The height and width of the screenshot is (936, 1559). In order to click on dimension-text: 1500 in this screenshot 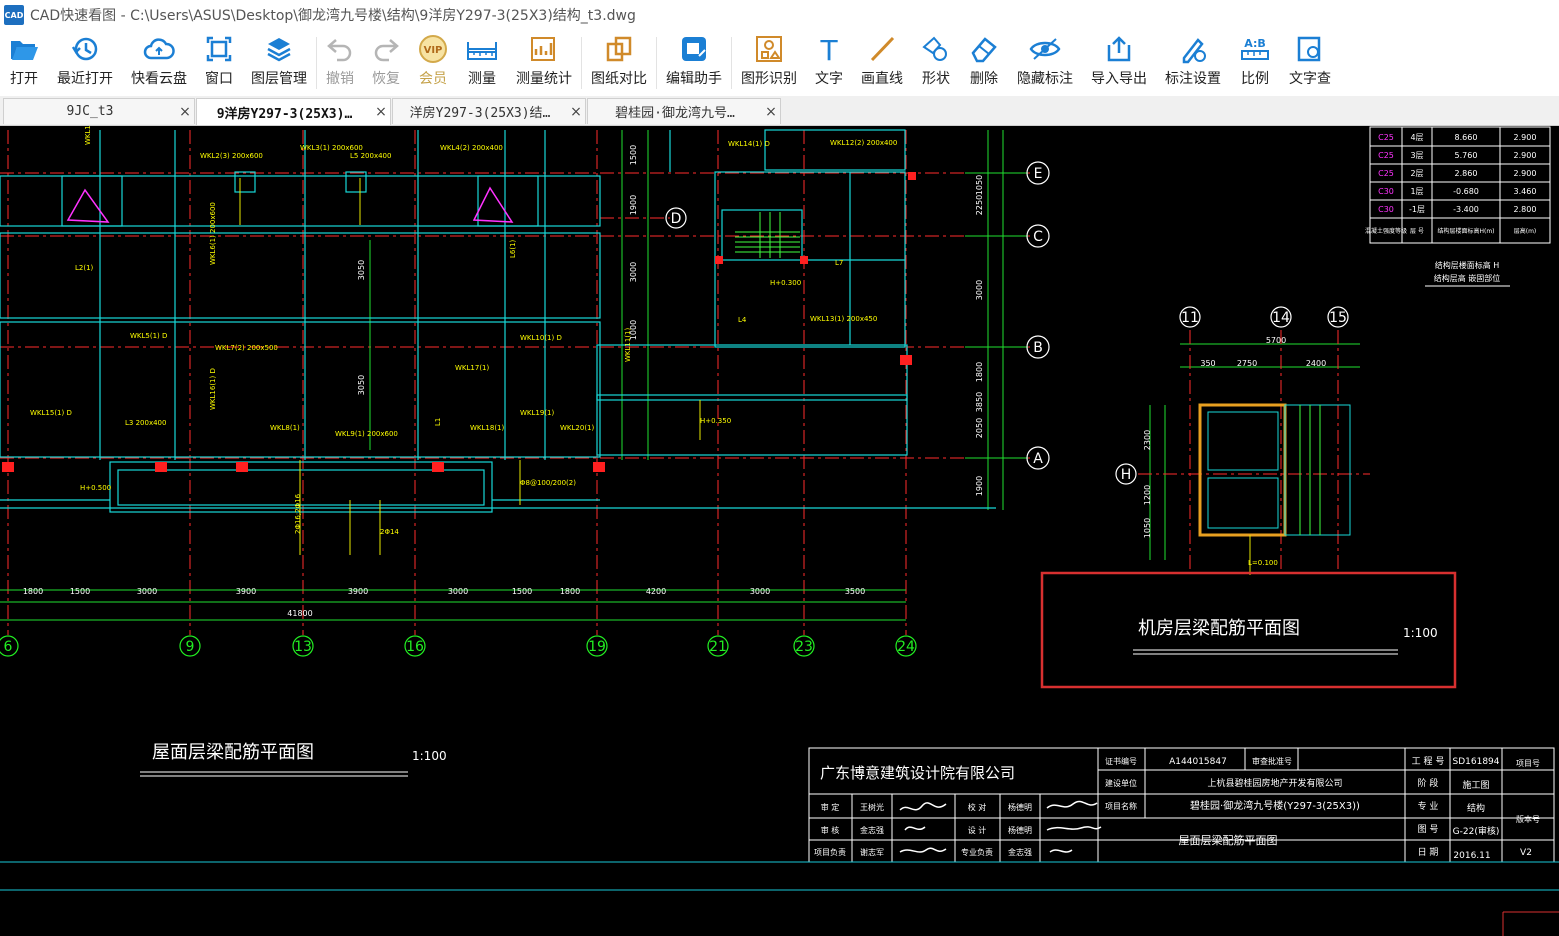, I will do `click(522, 591)`.